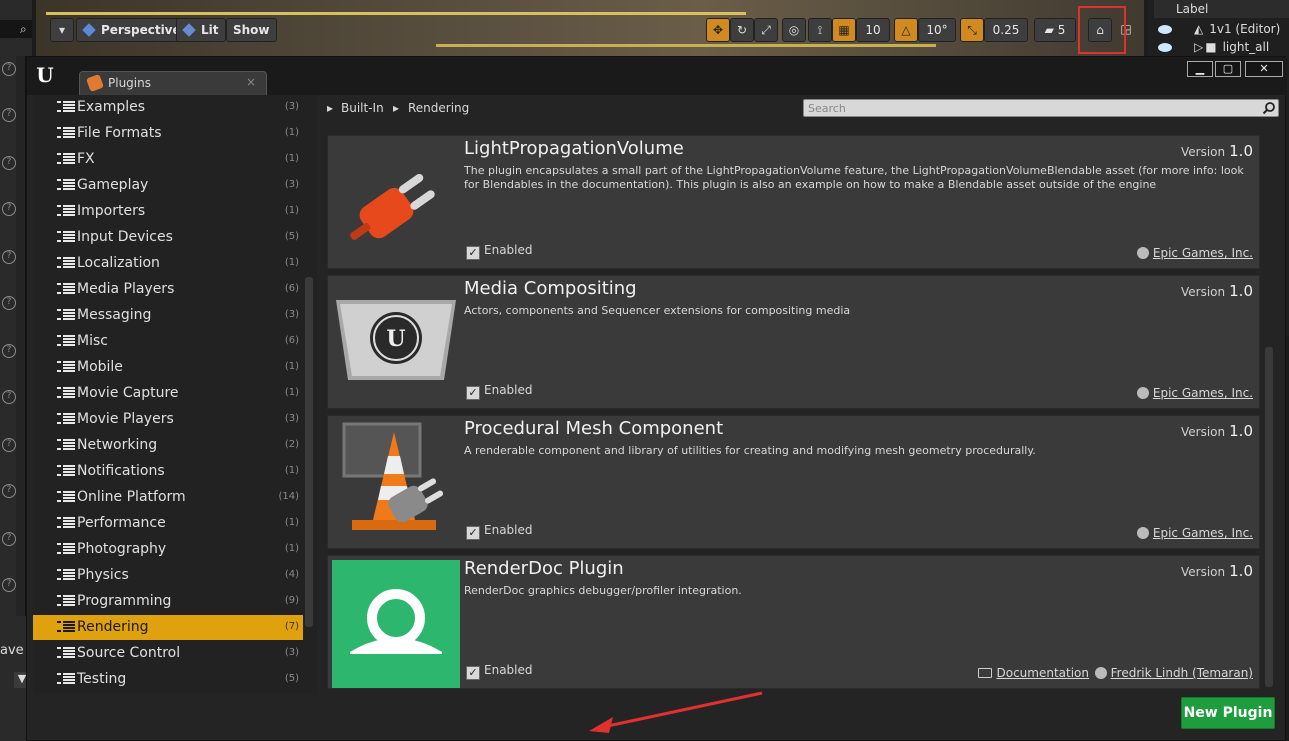  What do you see at coordinates (1228, 713) in the screenshot?
I see `new-plugin-button: New Plugin` at bounding box center [1228, 713].